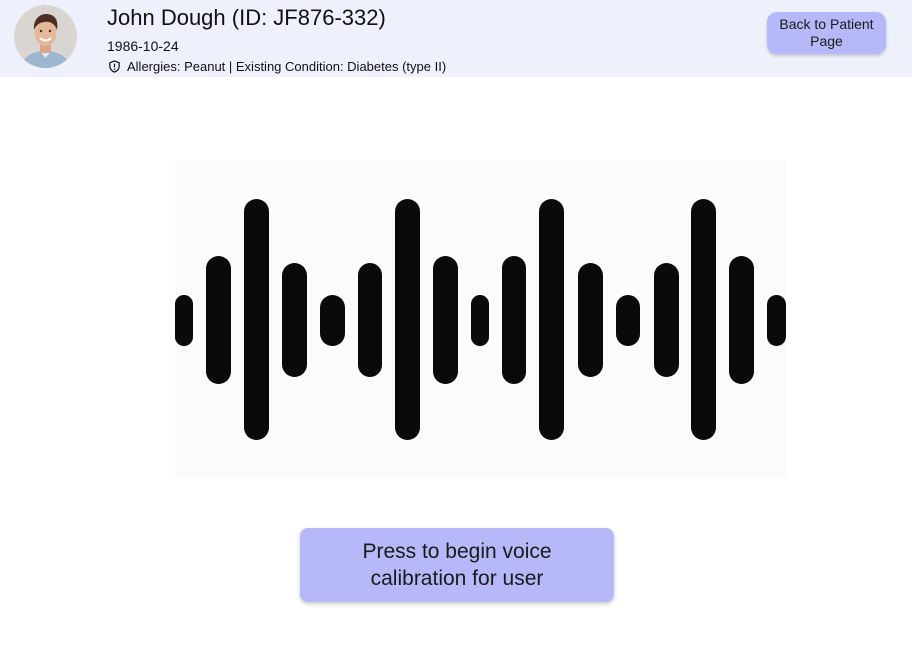 Image resolution: width=912 pixels, height=645 pixels. Describe the element at coordinates (114, 66) in the screenshot. I see `shield-icon` at that location.